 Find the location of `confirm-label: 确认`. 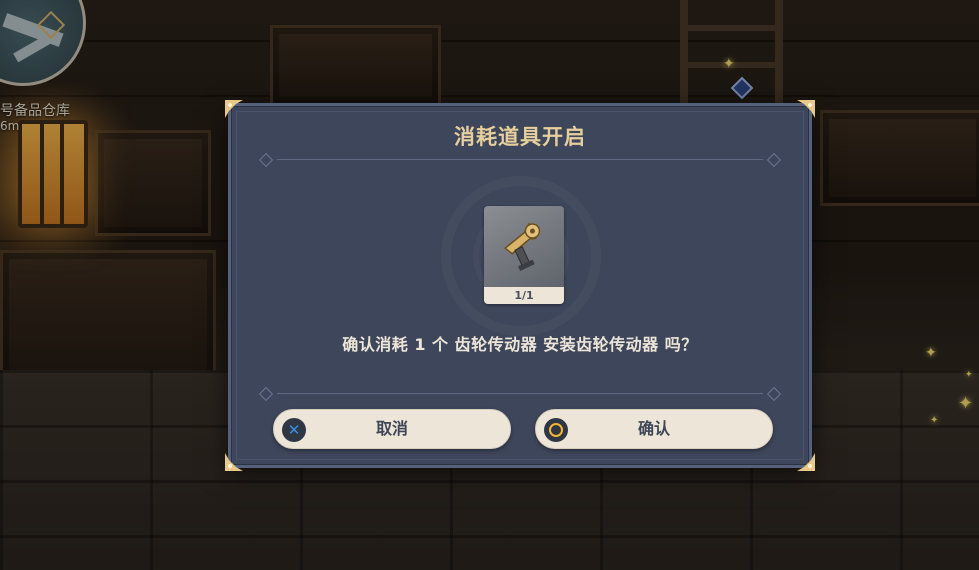

confirm-label: 确认 is located at coordinates (653, 428).